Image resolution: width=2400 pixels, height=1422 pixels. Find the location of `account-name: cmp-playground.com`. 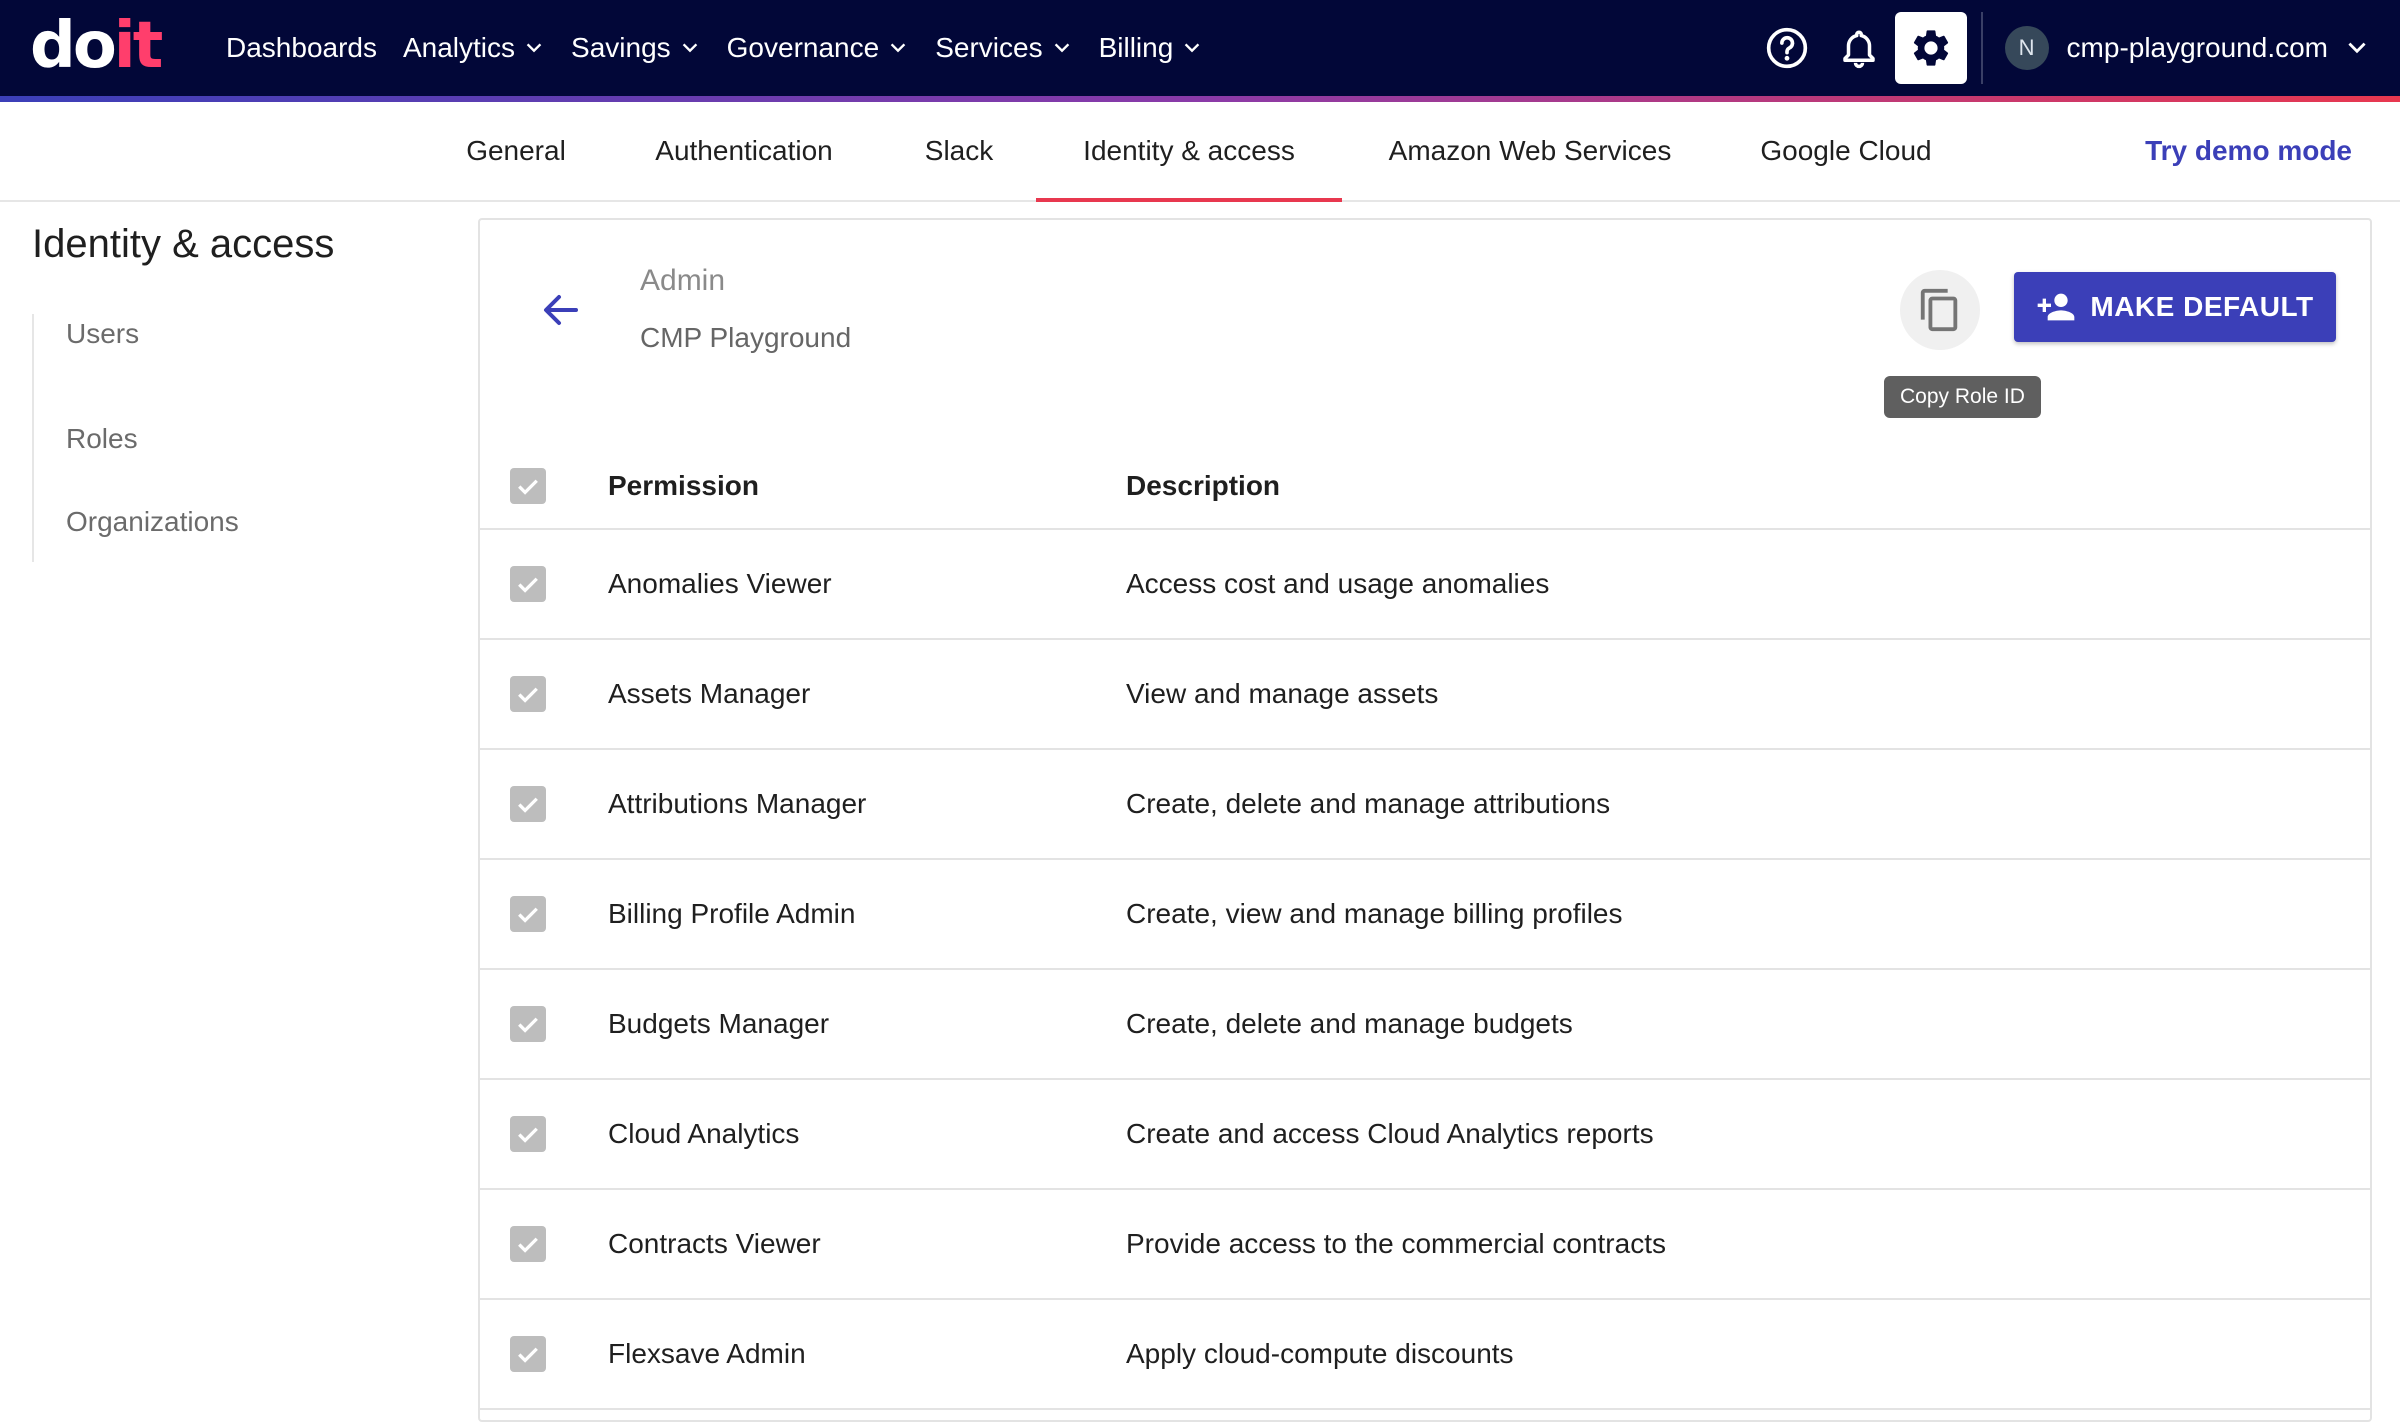

account-name: cmp-playground.com is located at coordinates (2197, 47).